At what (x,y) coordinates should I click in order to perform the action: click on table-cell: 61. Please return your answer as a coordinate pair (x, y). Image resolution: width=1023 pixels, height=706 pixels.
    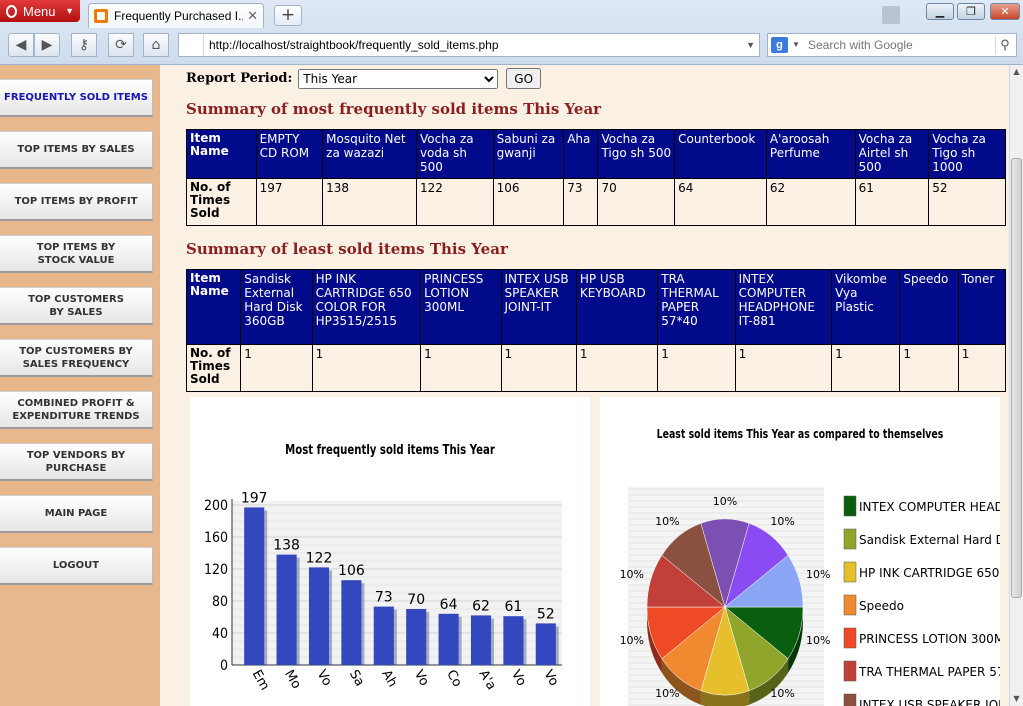
    Looking at the image, I should click on (892, 202).